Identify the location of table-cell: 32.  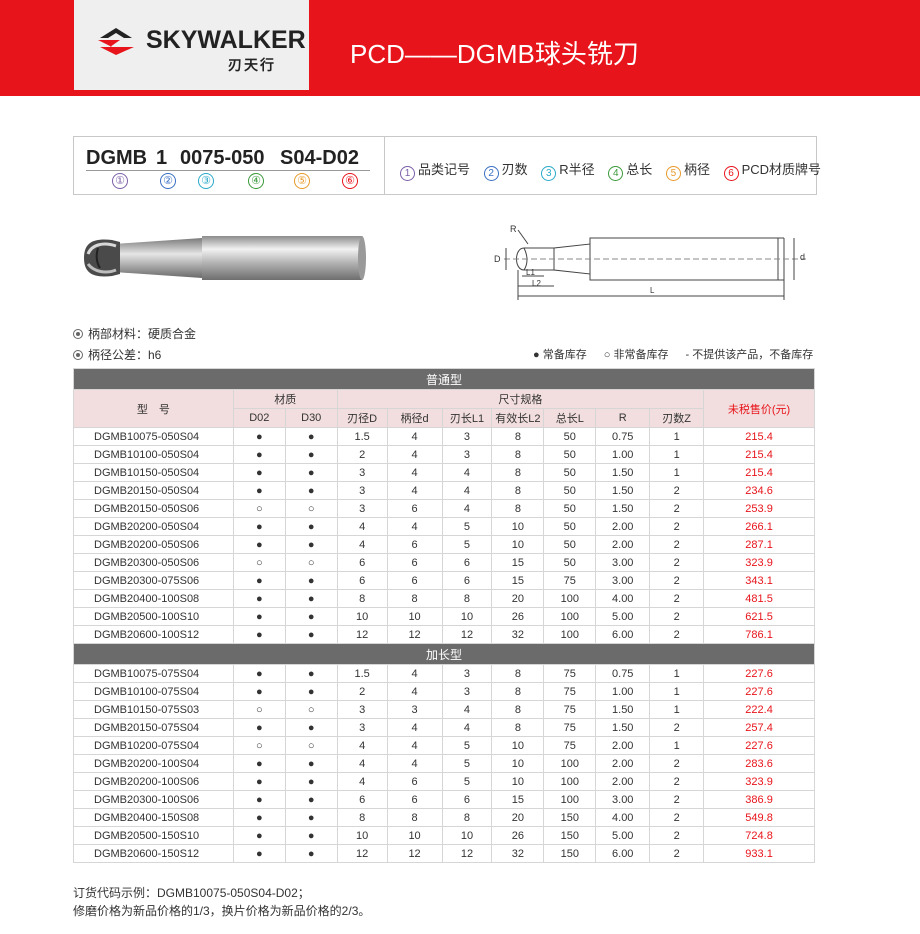
(518, 634).